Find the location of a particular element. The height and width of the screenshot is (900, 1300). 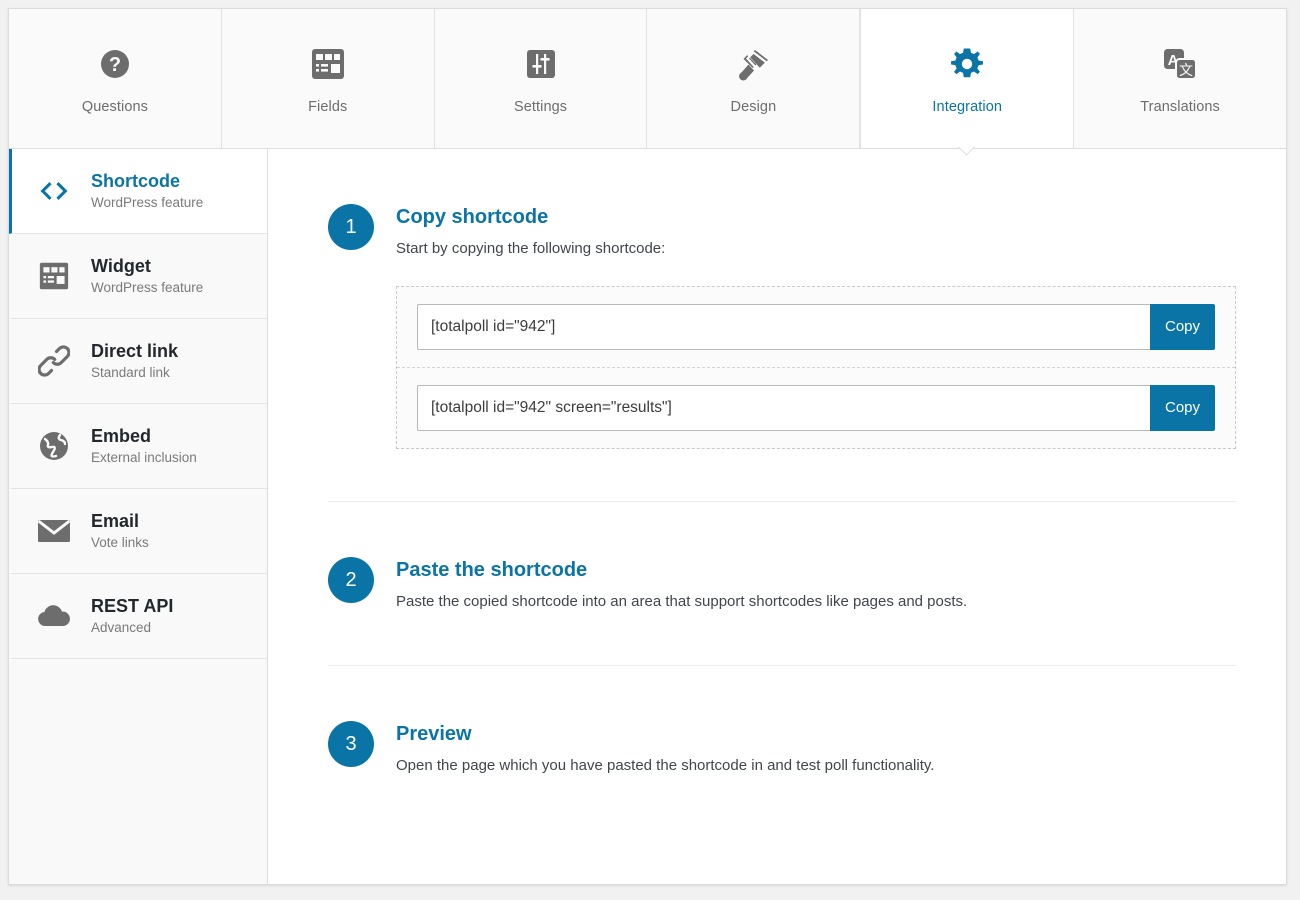

tab-settings: Settings is located at coordinates (541, 78).